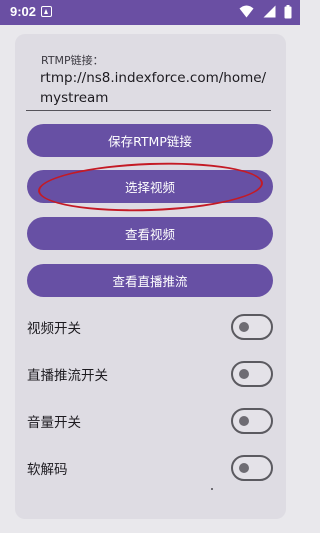 The height and width of the screenshot is (533, 320). Describe the element at coordinates (252, 421) in the screenshot. I see `volume-toggle` at that location.